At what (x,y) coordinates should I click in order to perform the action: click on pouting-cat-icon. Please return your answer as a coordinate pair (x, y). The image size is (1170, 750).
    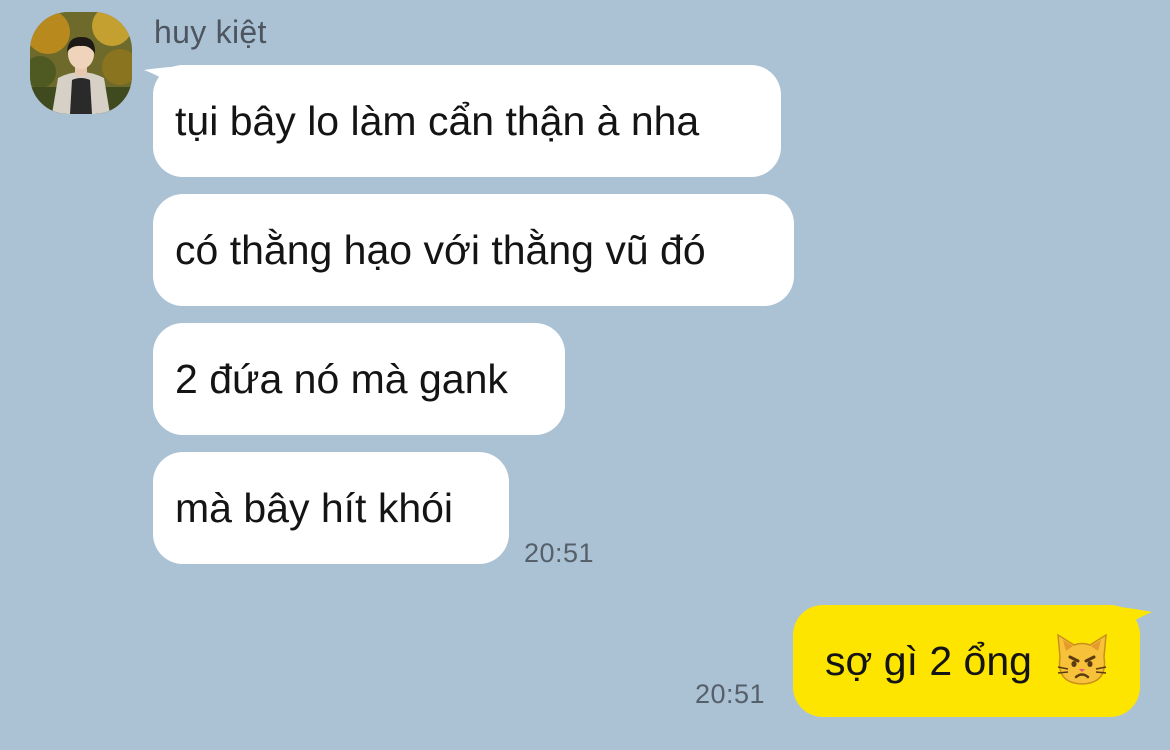
    Looking at the image, I should click on (1082, 659).